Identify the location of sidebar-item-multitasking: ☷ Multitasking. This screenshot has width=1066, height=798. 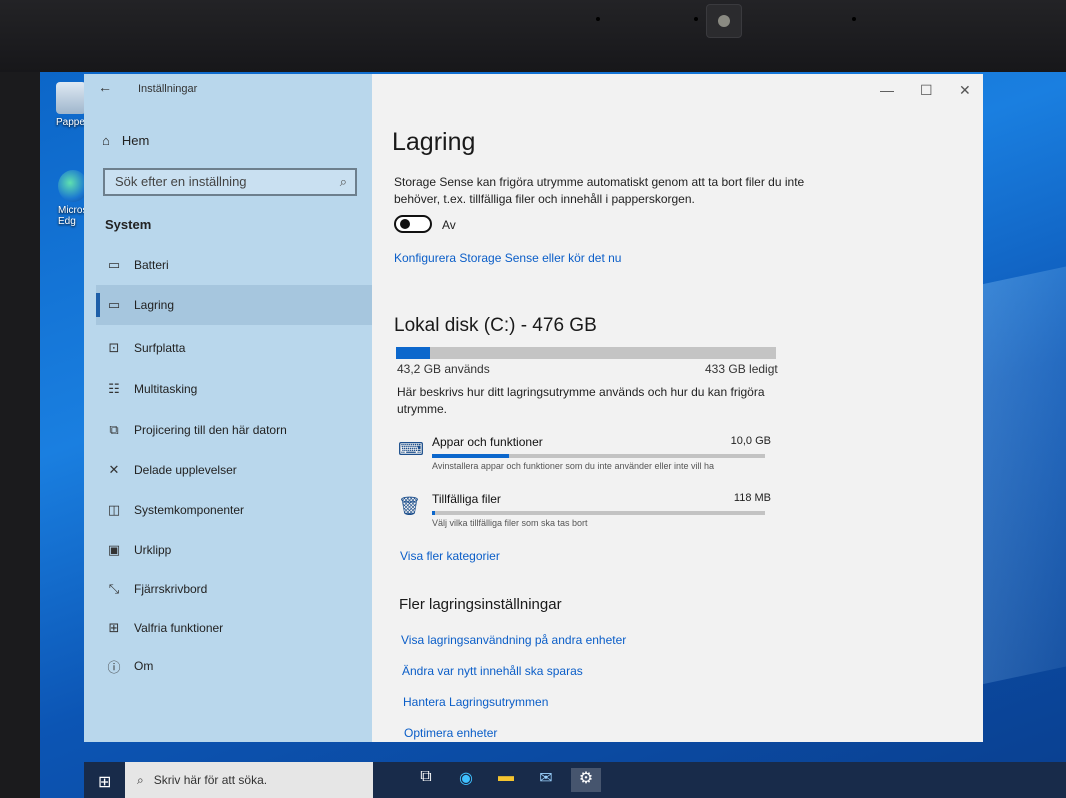
(234, 389).